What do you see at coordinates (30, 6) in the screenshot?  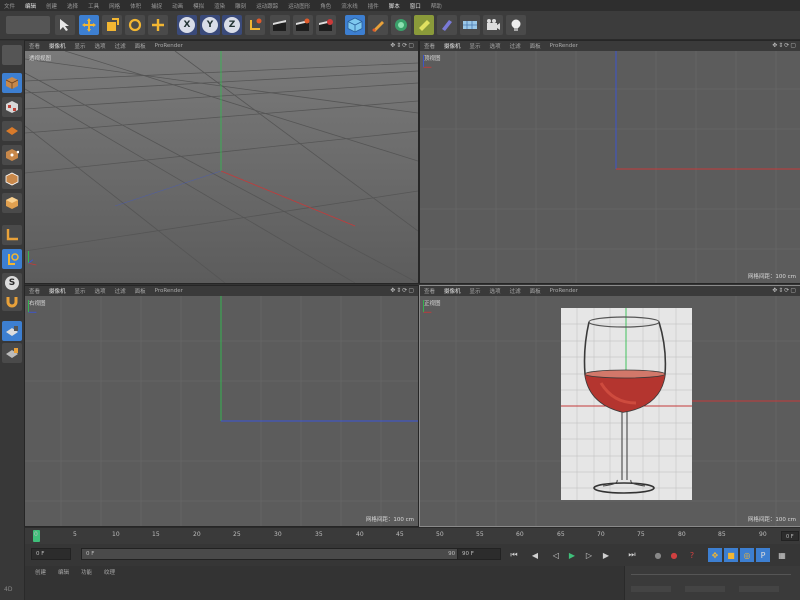 I see `menu-edit: 编辑` at bounding box center [30, 6].